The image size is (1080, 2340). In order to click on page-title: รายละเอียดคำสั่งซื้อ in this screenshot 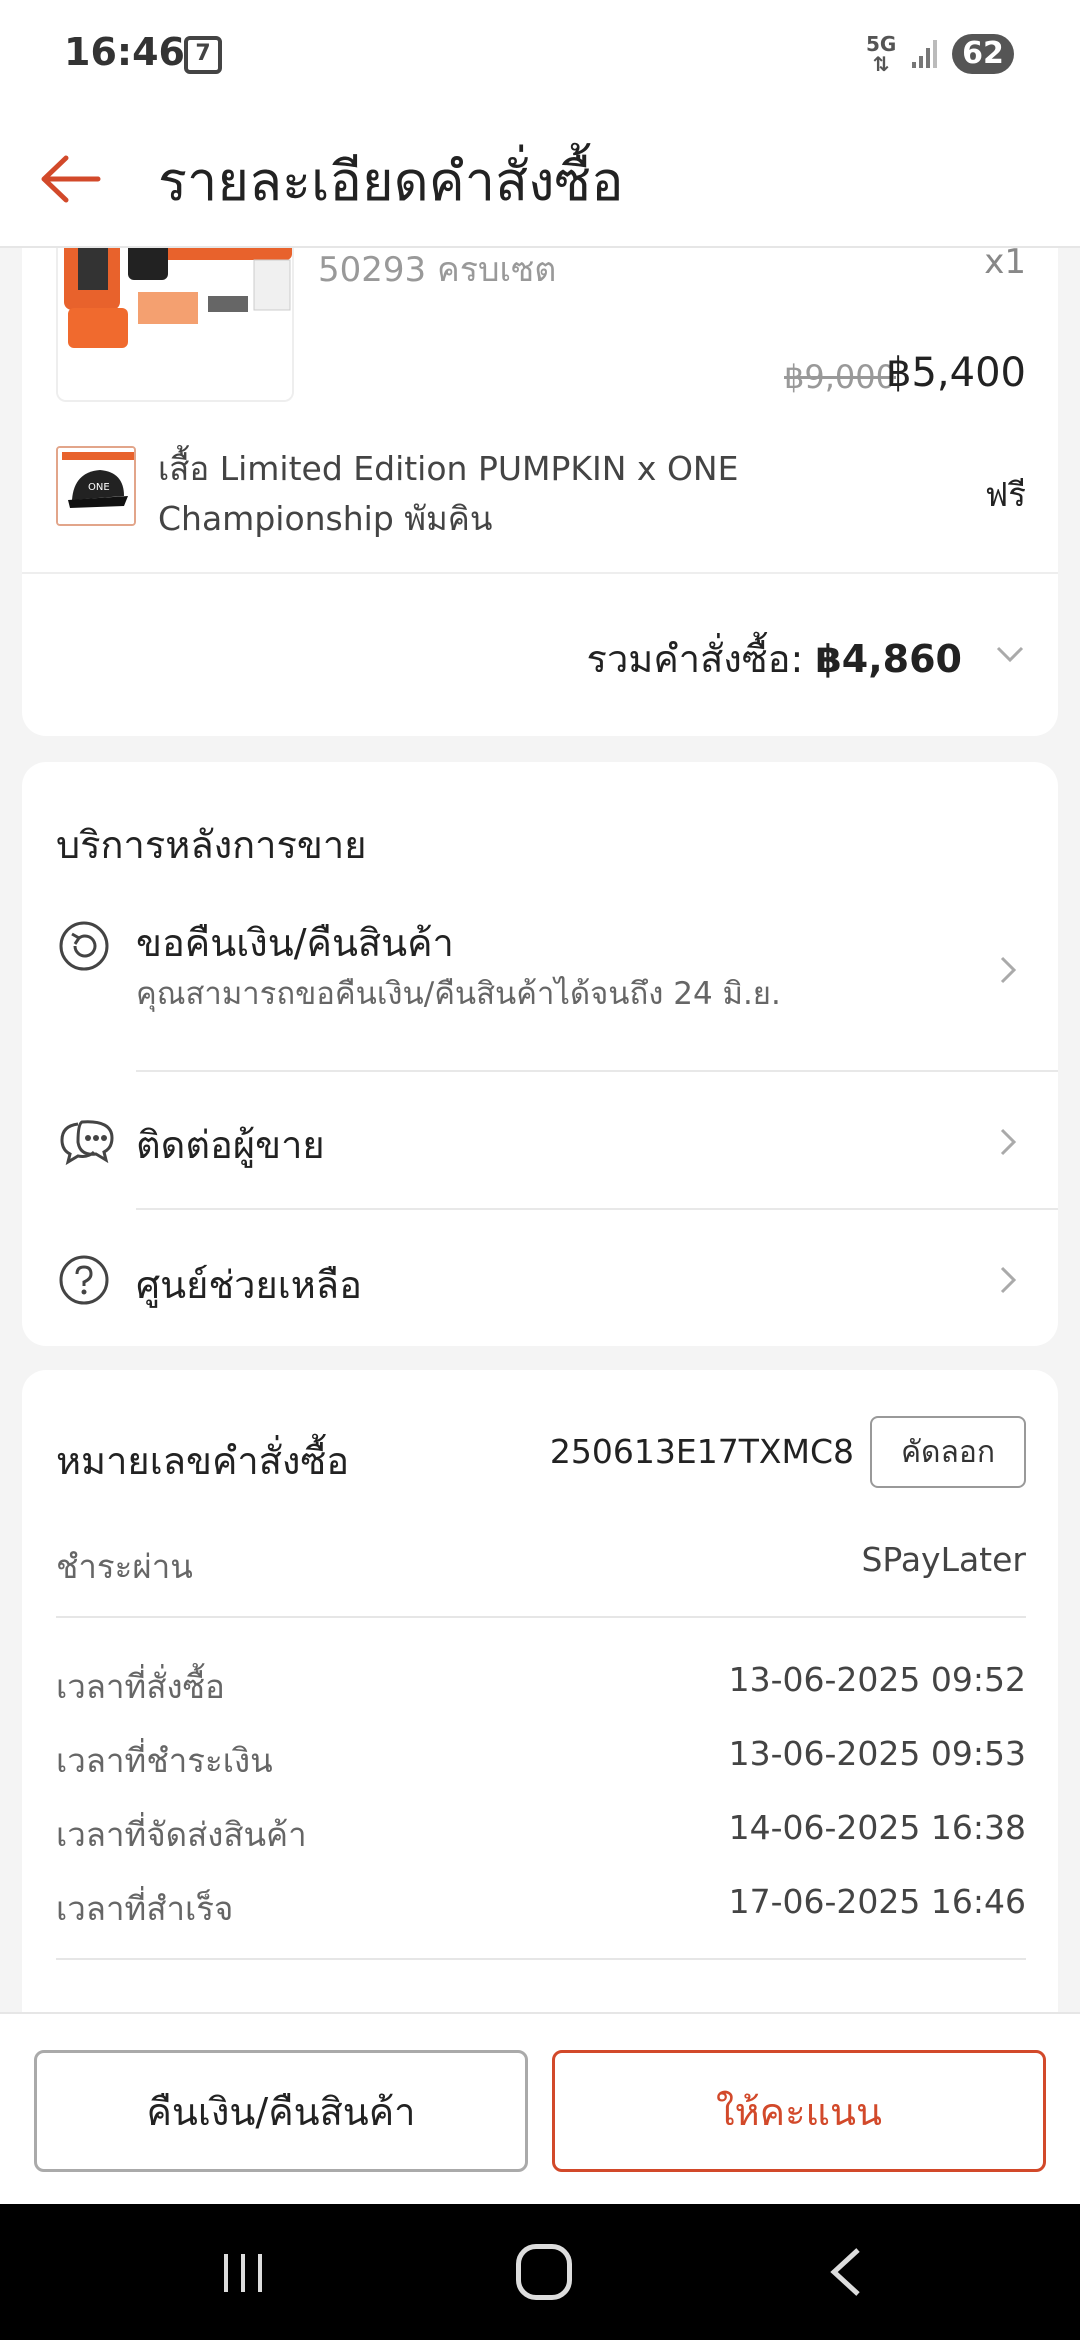, I will do `click(391, 181)`.